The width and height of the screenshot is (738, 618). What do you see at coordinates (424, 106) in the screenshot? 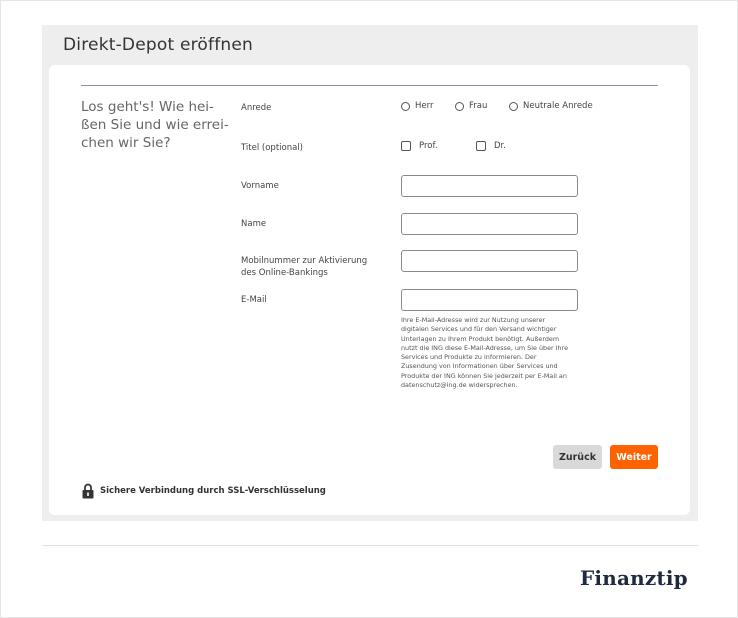
I see `option-label: Herr` at bounding box center [424, 106].